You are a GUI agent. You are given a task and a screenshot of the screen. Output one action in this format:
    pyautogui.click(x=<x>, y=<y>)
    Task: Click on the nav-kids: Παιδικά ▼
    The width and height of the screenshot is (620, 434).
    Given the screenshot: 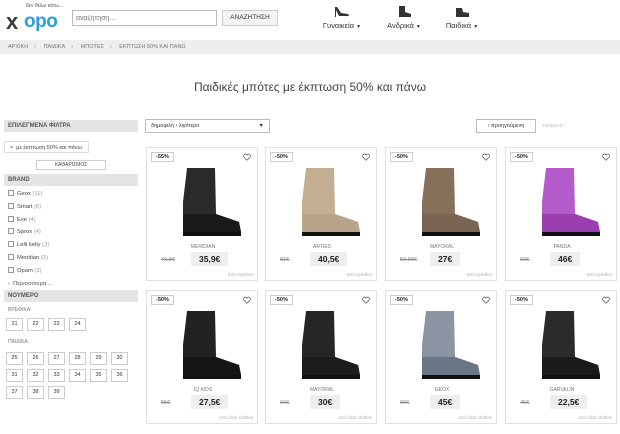 What is the action you would take?
    pyautogui.click(x=462, y=18)
    